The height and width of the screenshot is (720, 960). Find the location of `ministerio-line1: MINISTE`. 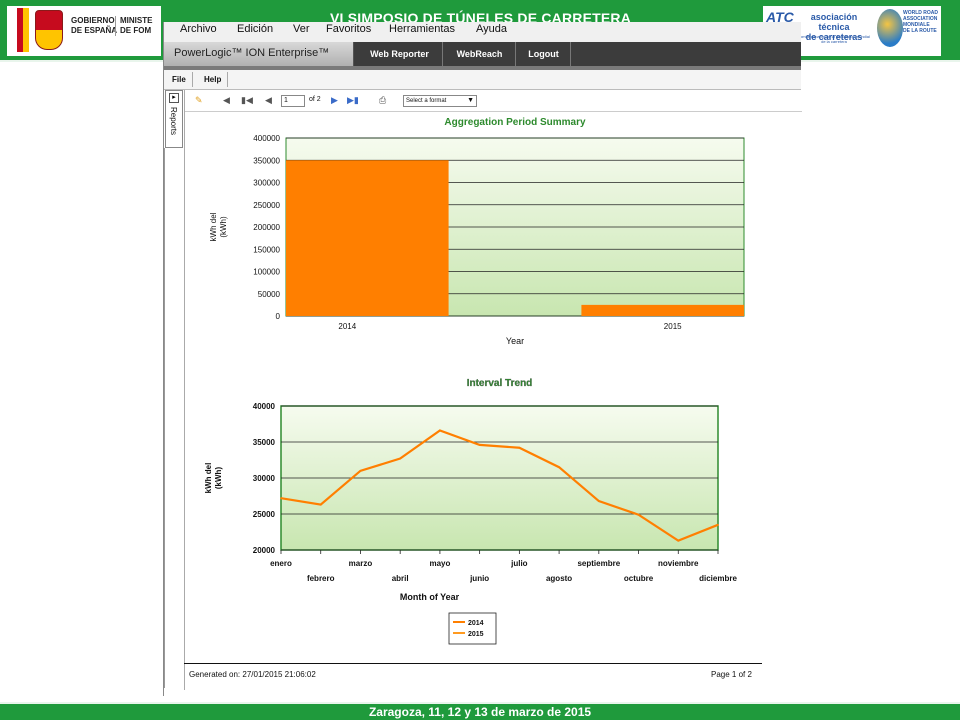

ministerio-line1: MINISTE is located at coordinates (136, 20).